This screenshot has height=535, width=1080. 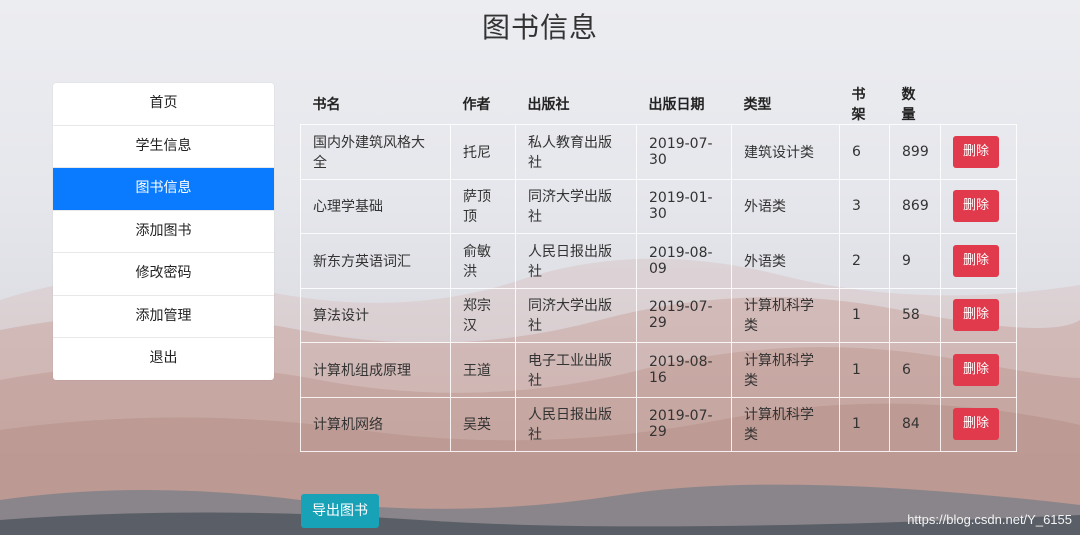 I want to click on cell-category: 建筑设计类, so click(x=785, y=152).